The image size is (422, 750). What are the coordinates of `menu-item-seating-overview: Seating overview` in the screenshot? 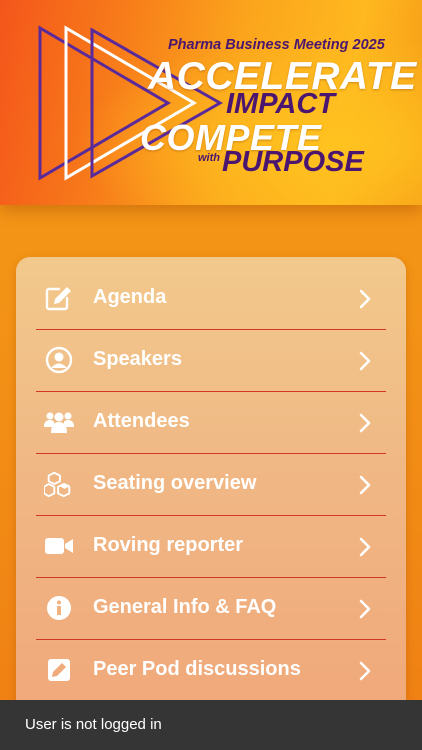 It's located at (211, 484).